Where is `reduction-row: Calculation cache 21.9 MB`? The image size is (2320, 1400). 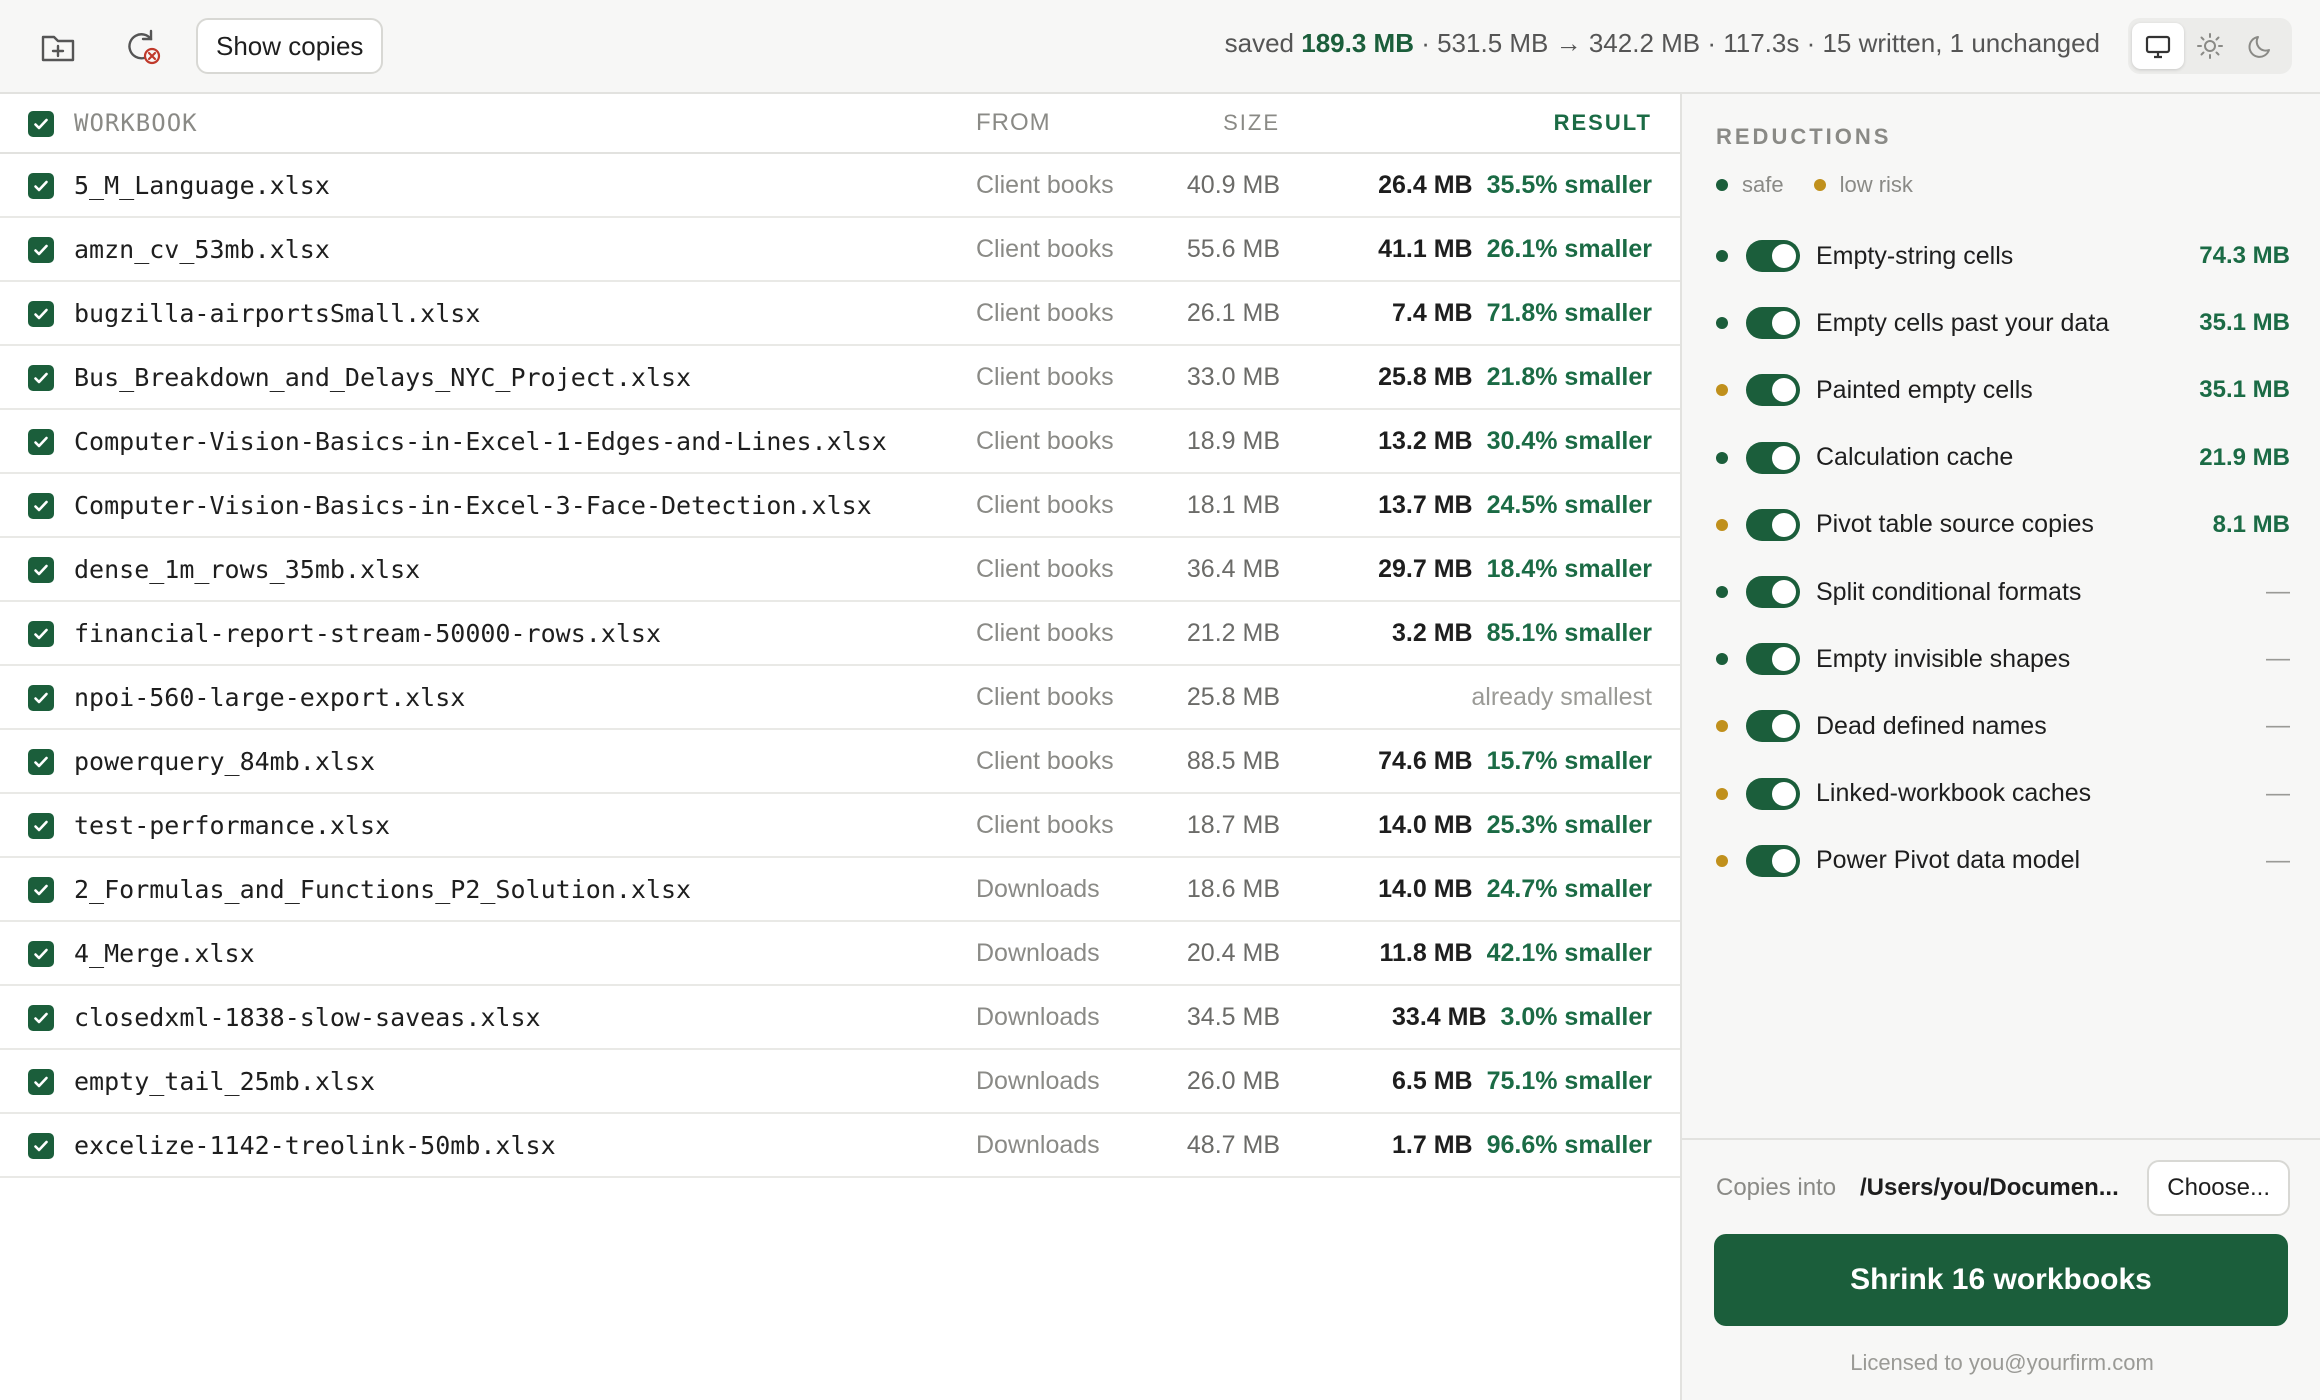
reduction-row: Calculation cache 21.9 MB is located at coordinates (2003, 458).